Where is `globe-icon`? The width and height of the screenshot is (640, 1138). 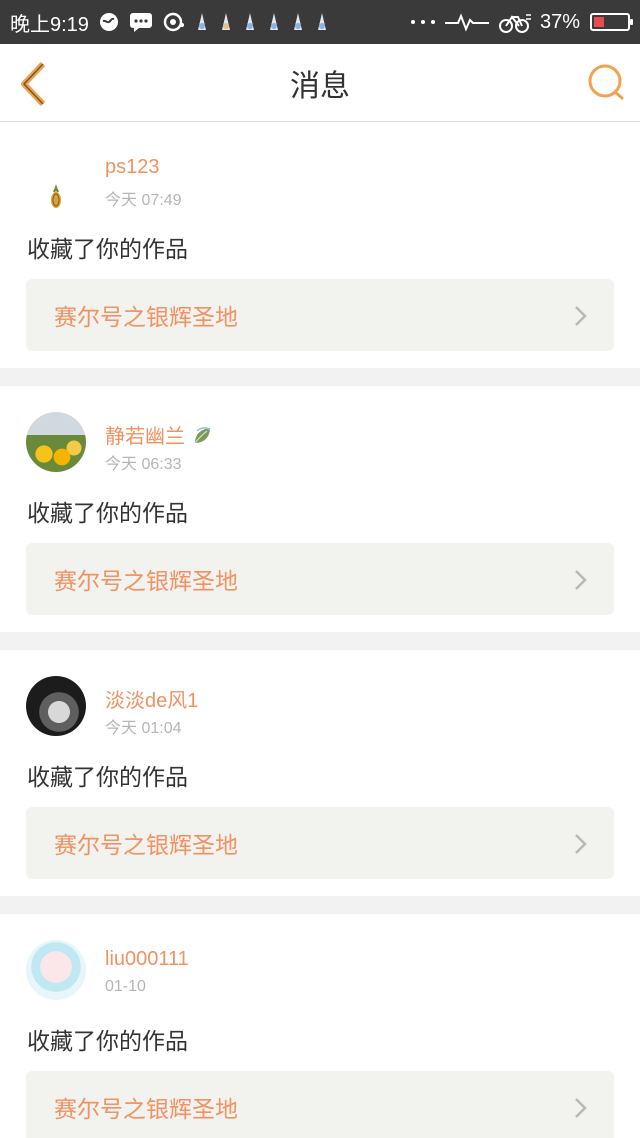
globe-icon is located at coordinates (109, 22).